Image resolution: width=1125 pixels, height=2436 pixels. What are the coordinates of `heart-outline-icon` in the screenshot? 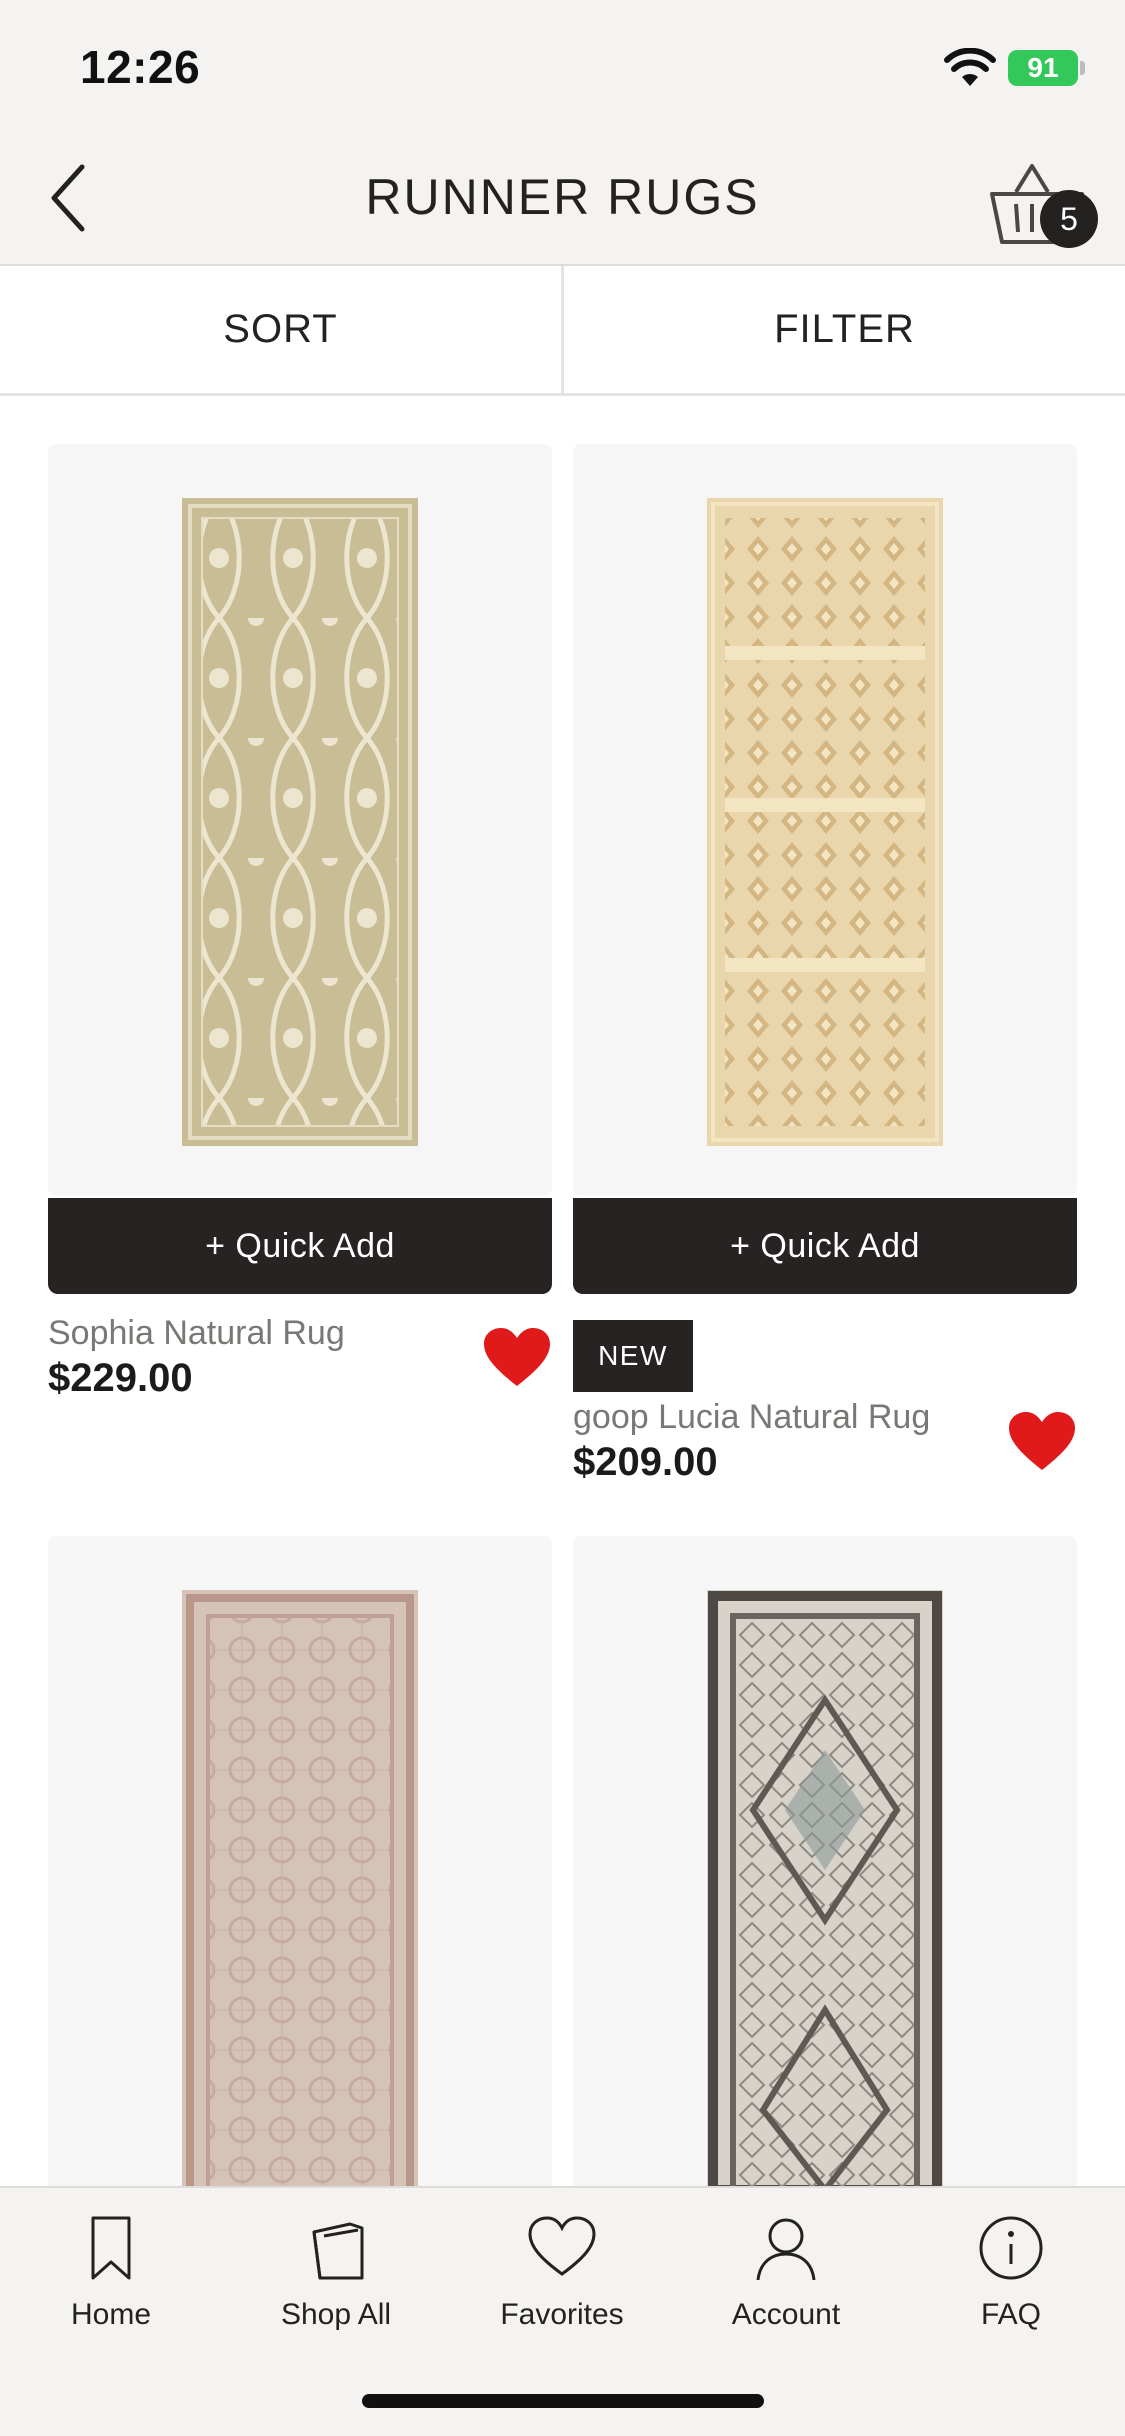 It's located at (562, 2246).